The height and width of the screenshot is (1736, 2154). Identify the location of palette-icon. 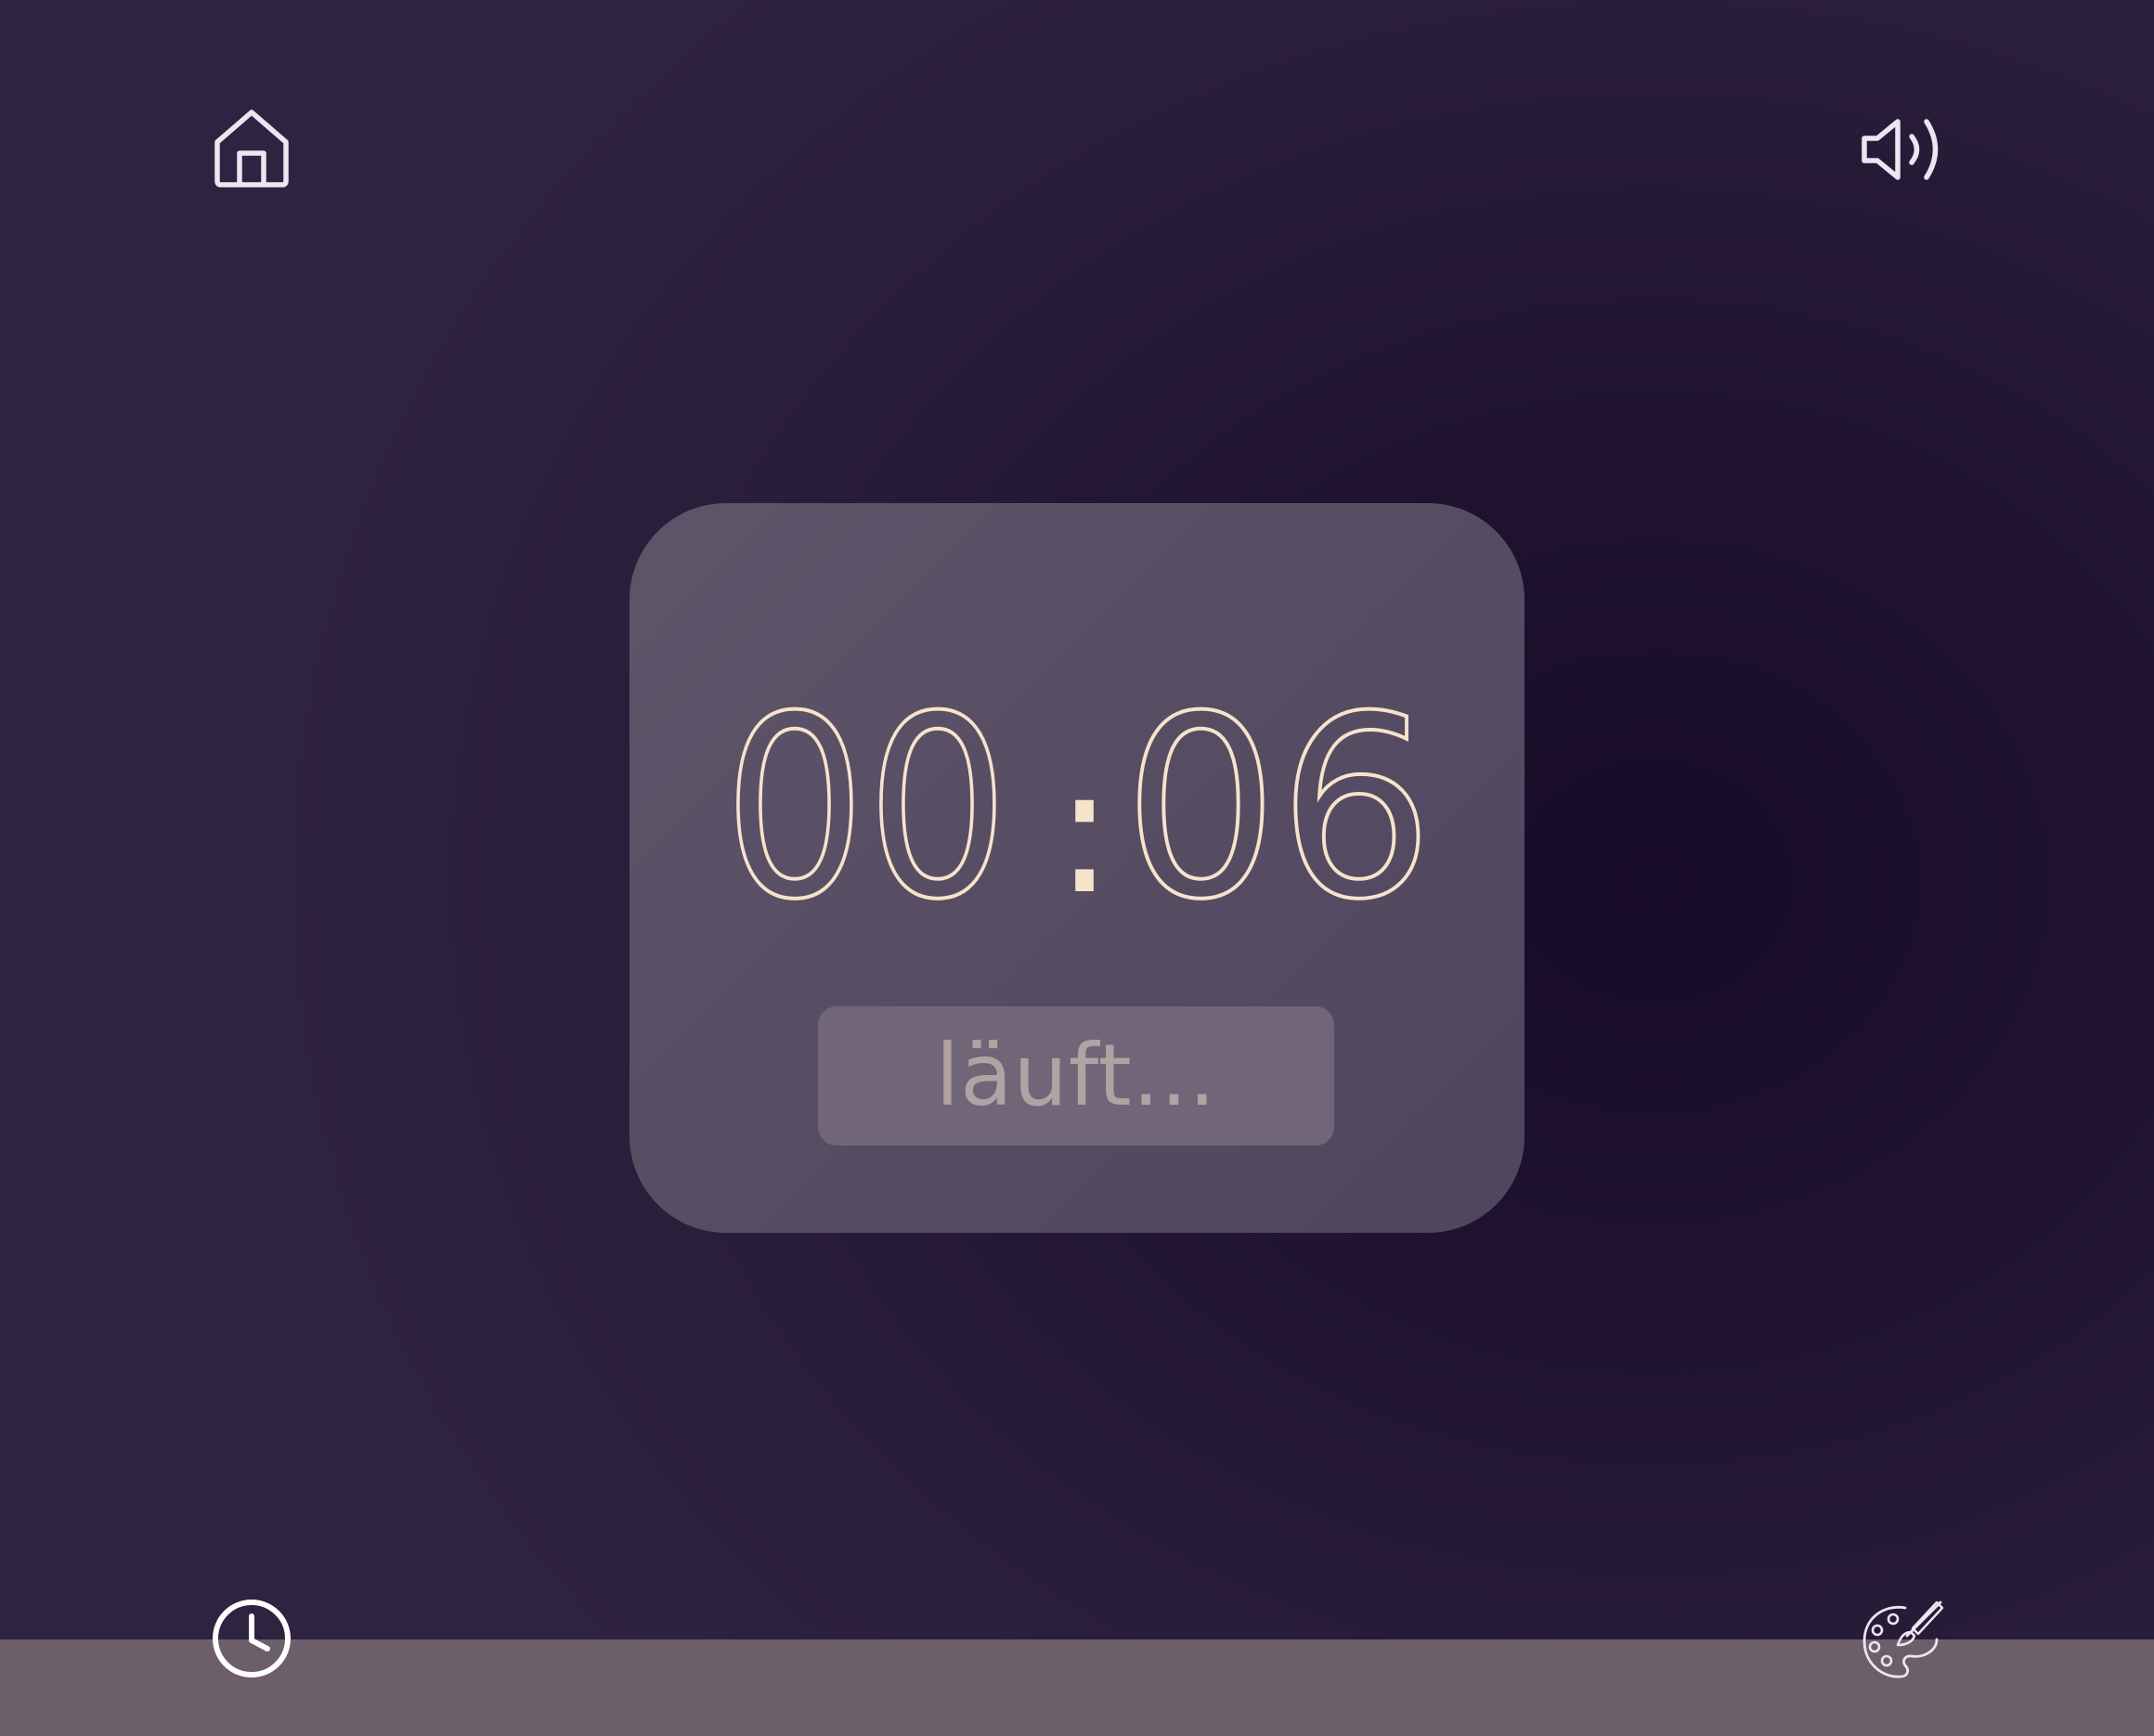
(1902, 1642).